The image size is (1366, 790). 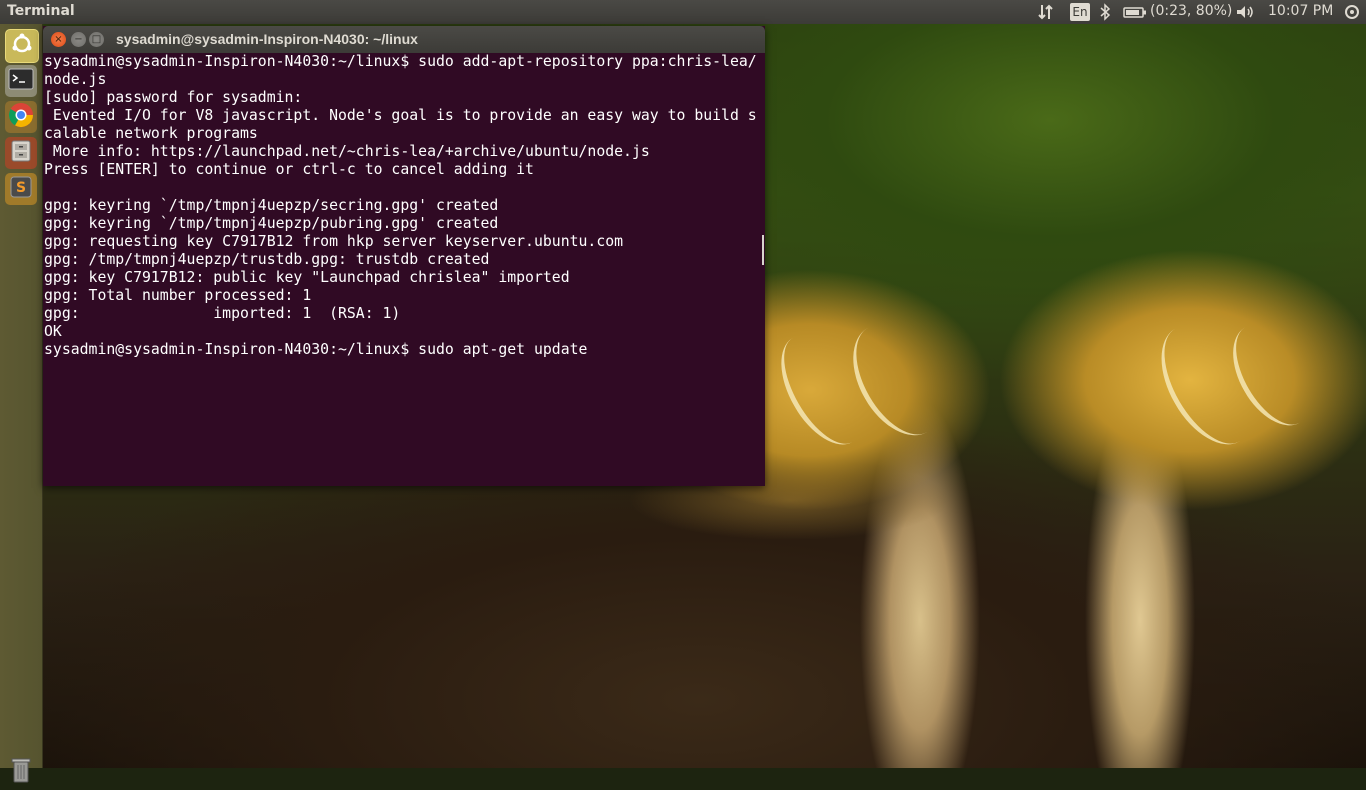 I want to click on keyboard-layout-indicator: En, so click(x=1080, y=12).